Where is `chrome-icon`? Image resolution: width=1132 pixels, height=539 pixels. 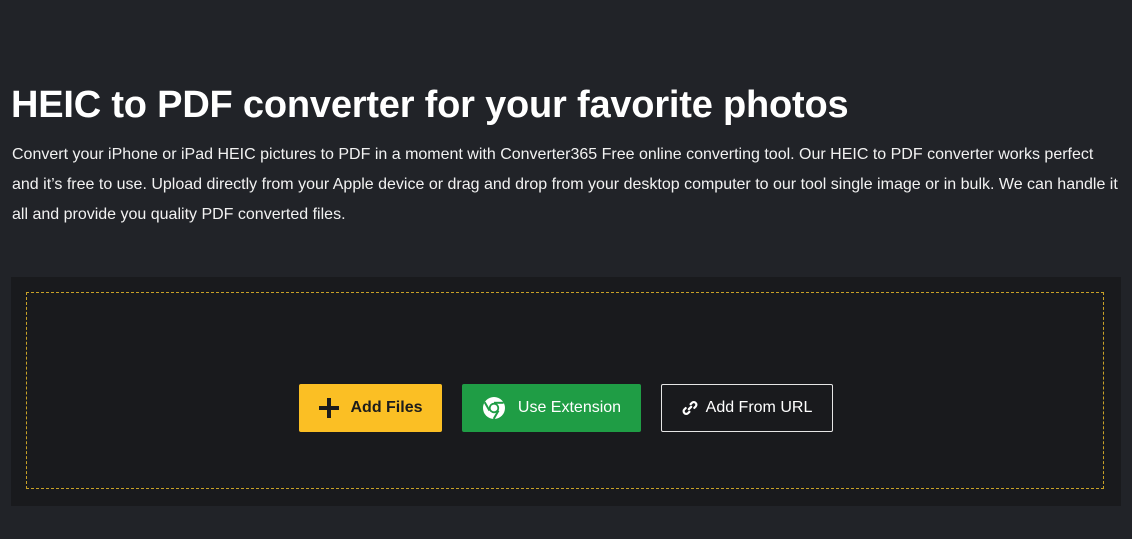
chrome-icon is located at coordinates (494, 408).